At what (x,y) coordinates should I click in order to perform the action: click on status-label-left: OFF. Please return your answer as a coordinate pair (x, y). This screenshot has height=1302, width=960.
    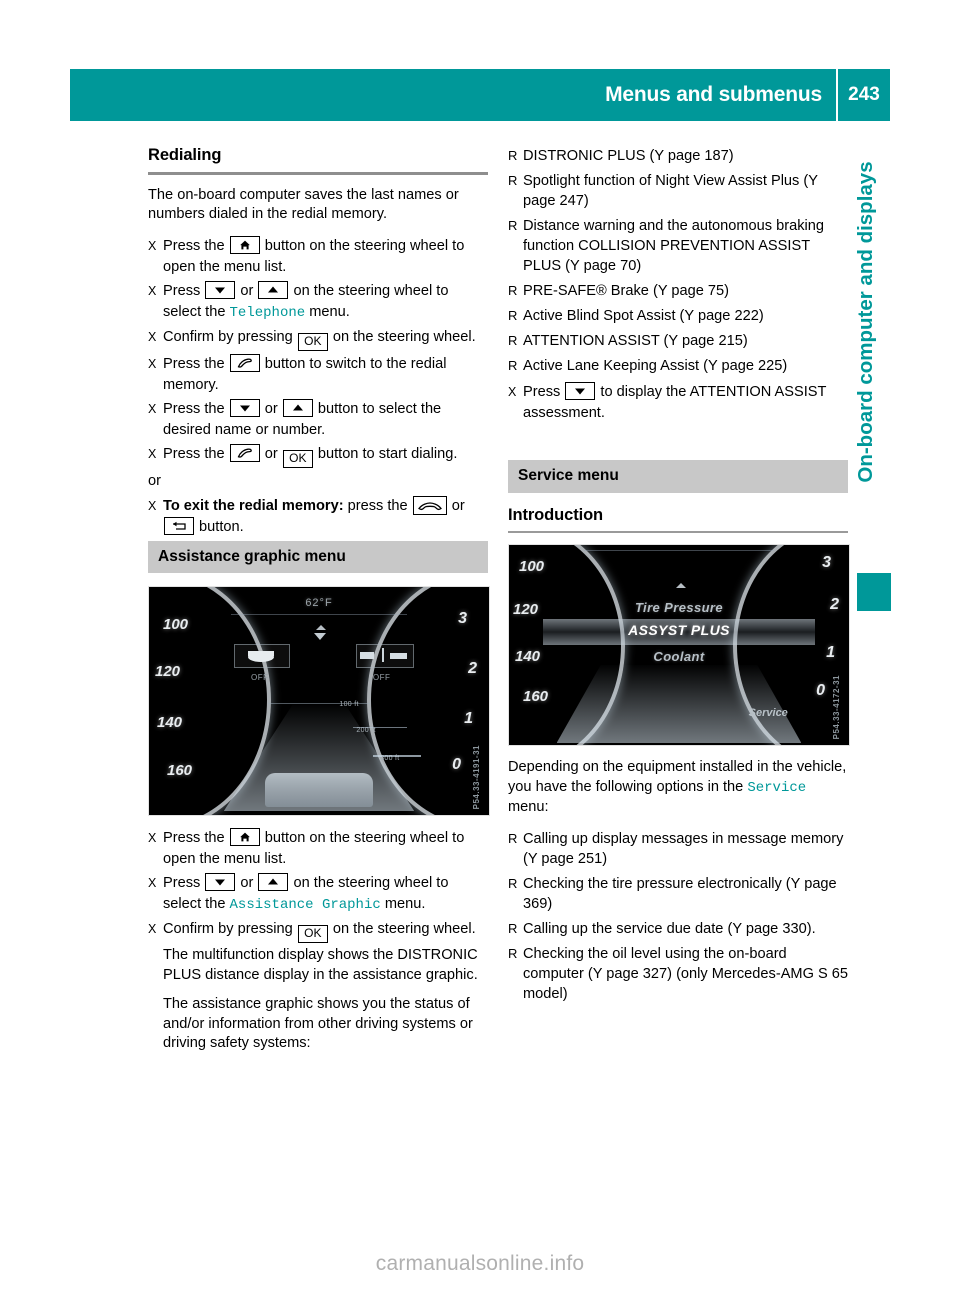
    Looking at the image, I should click on (260, 677).